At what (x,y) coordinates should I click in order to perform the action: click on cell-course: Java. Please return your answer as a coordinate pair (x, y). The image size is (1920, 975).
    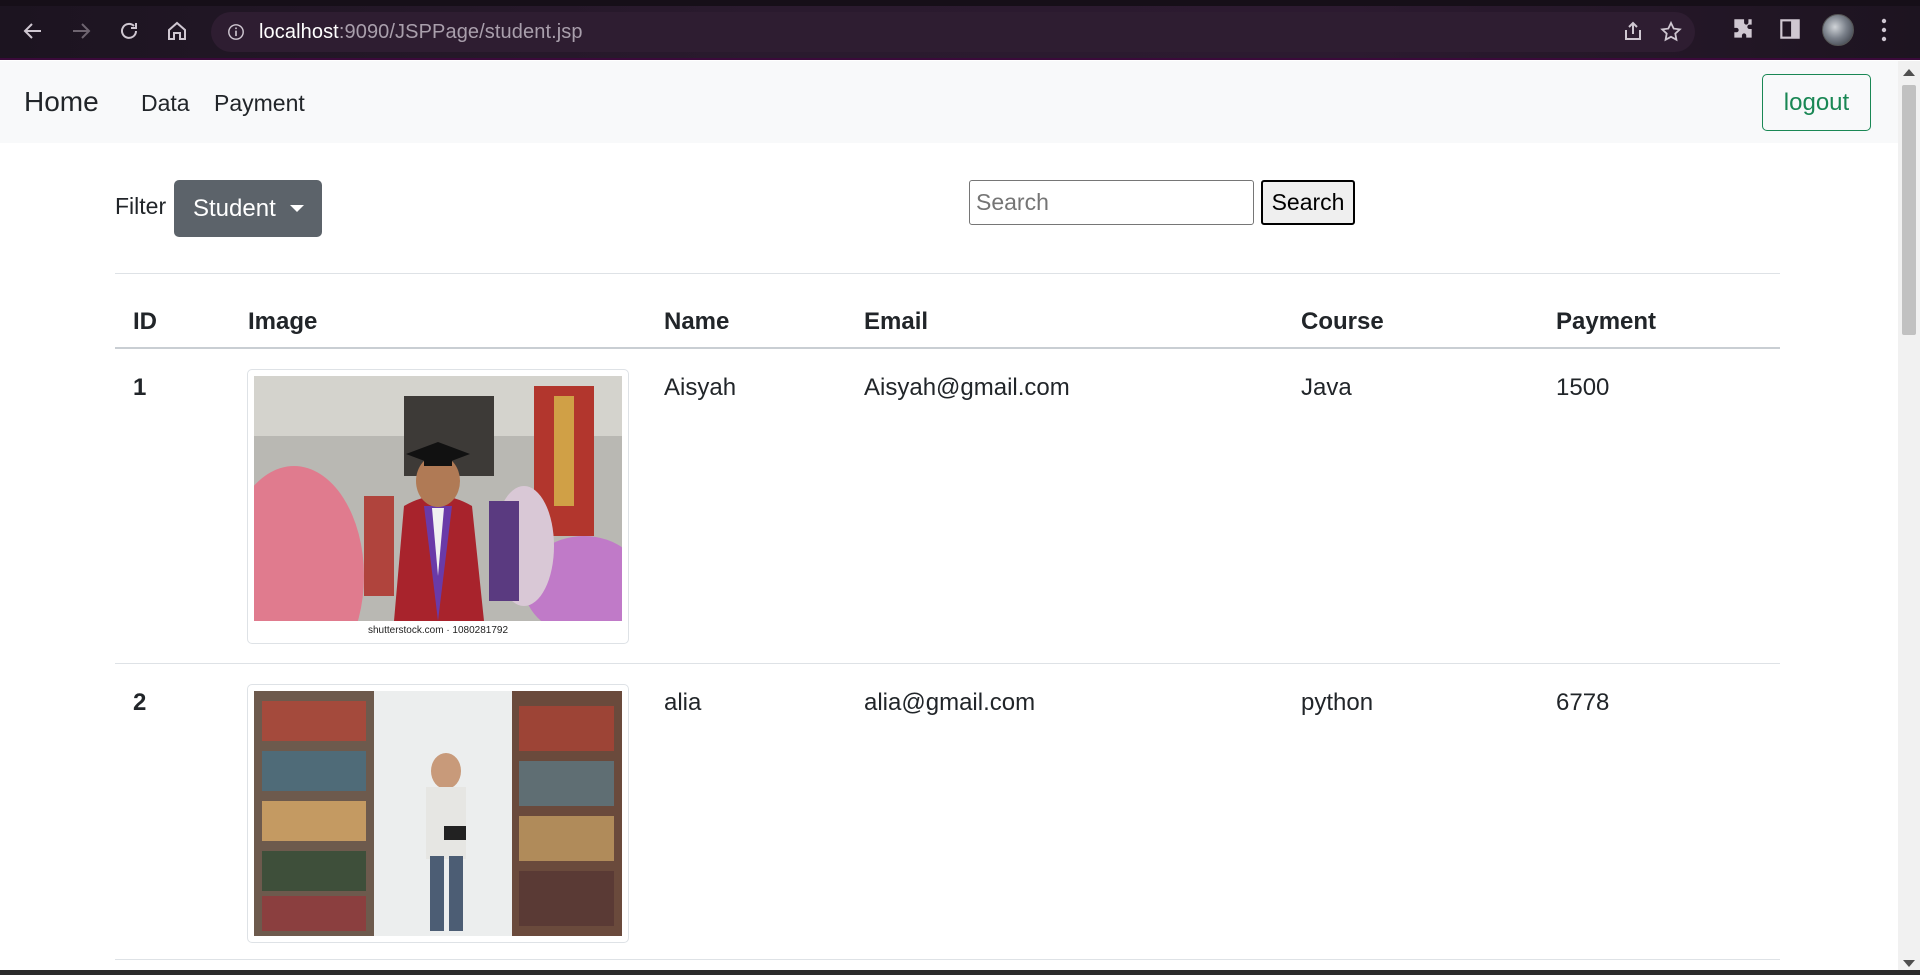
    Looking at the image, I should click on (1326, 387).